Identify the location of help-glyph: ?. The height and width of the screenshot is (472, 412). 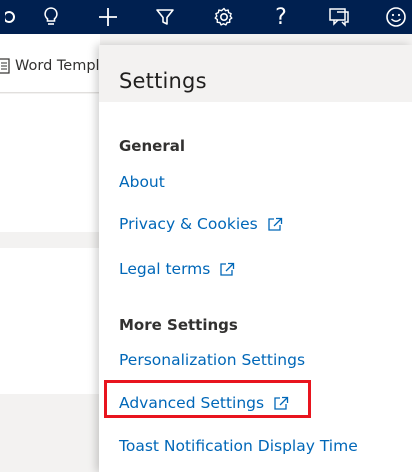
(281, 17).